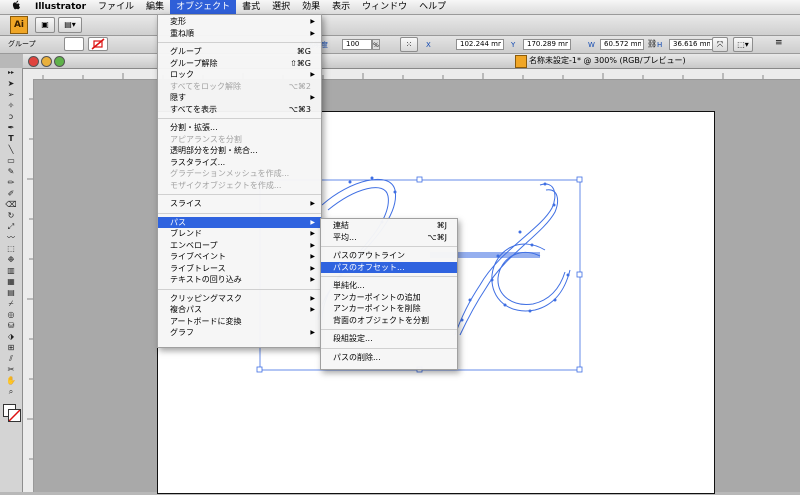  I want to click on object-menu-item: 重ね順 ▶, so click(239, 33).